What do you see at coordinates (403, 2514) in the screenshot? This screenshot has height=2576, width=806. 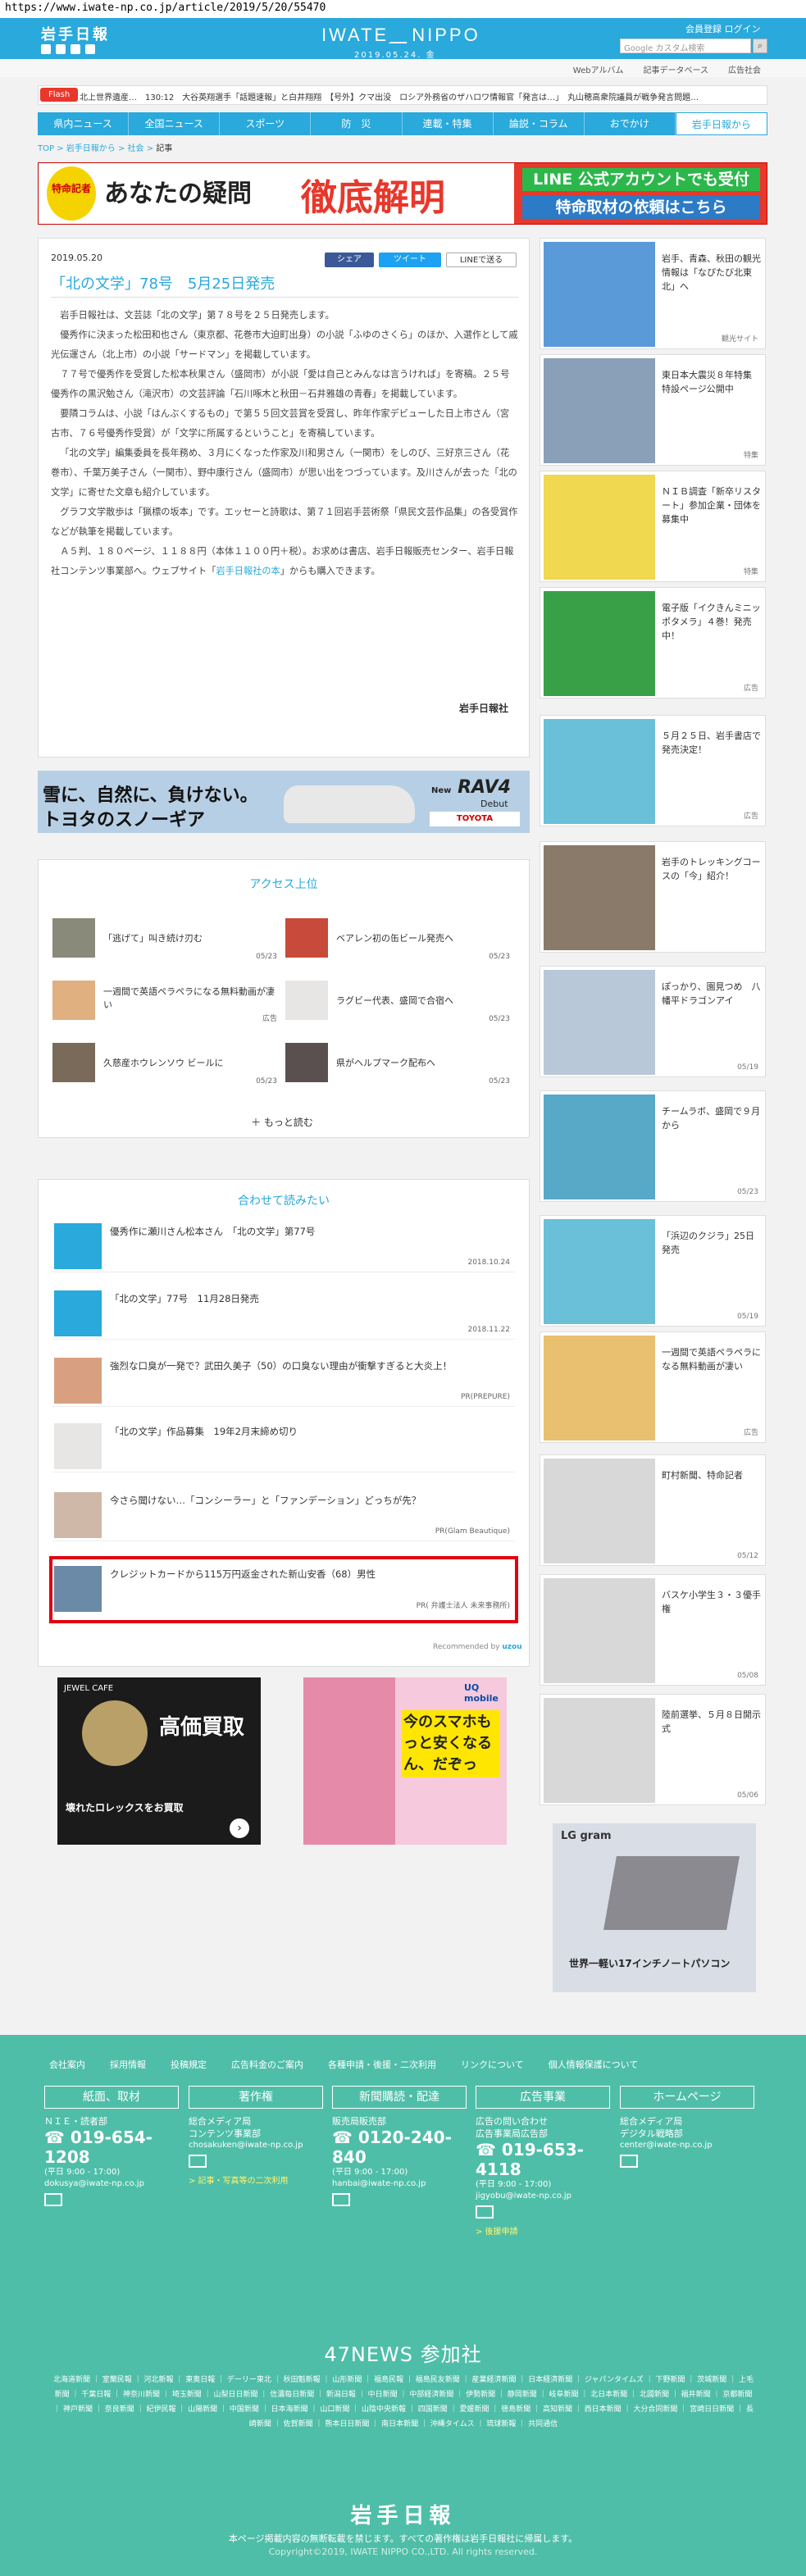 I see `footer-logo: 岩手日報` at bounding box center [403, 2514].